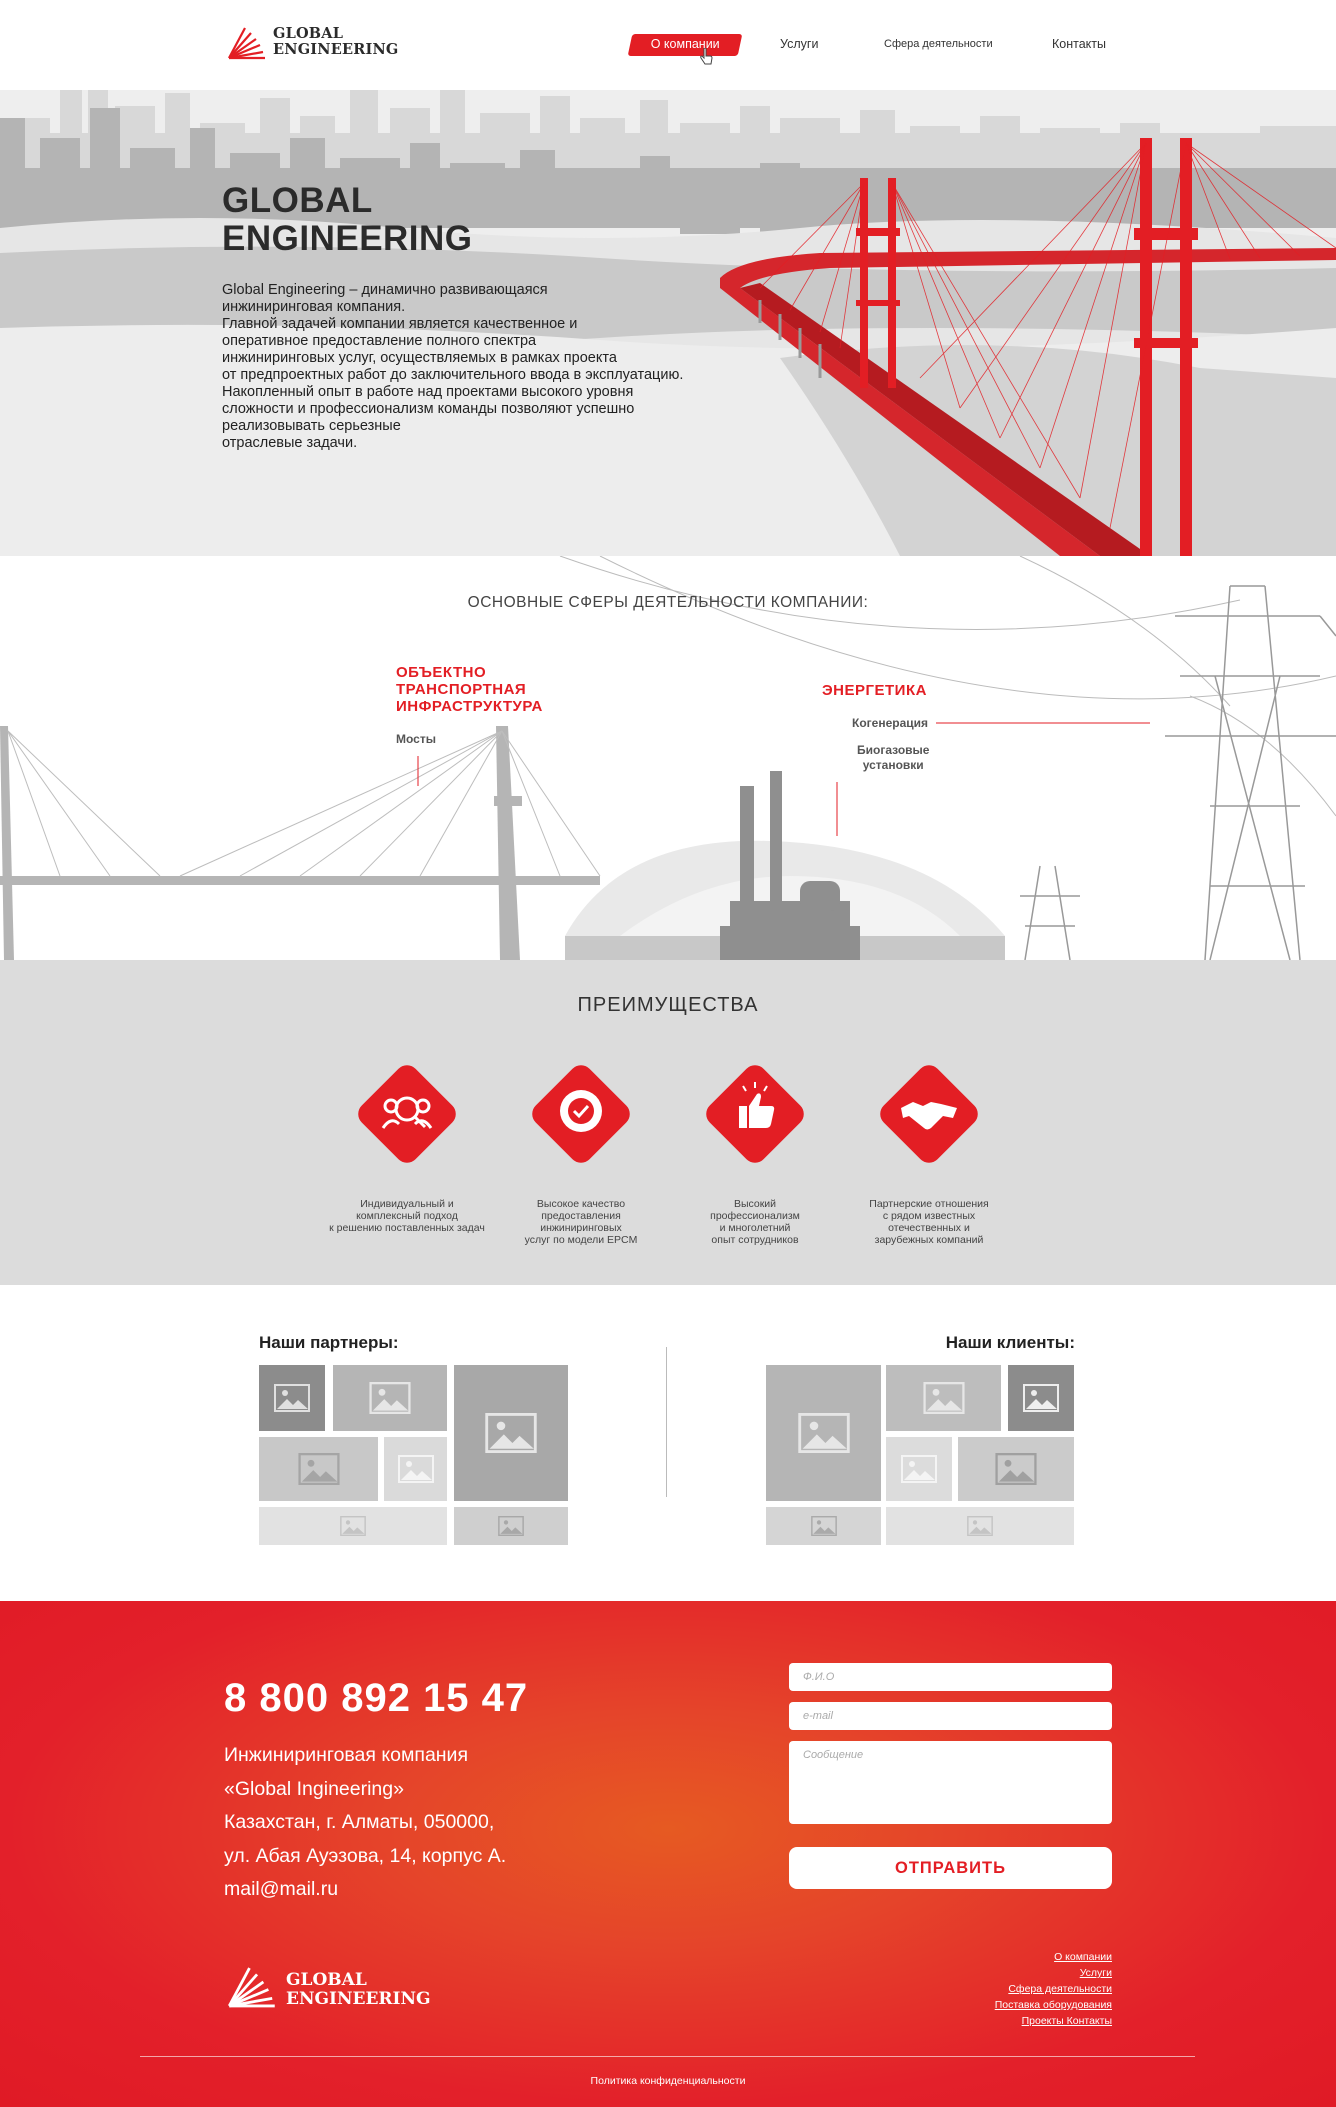  Describe the element at coordinates (950, 1868) in the screenshot. I see `send-button: ОТПРАВИТЬ` at that location.